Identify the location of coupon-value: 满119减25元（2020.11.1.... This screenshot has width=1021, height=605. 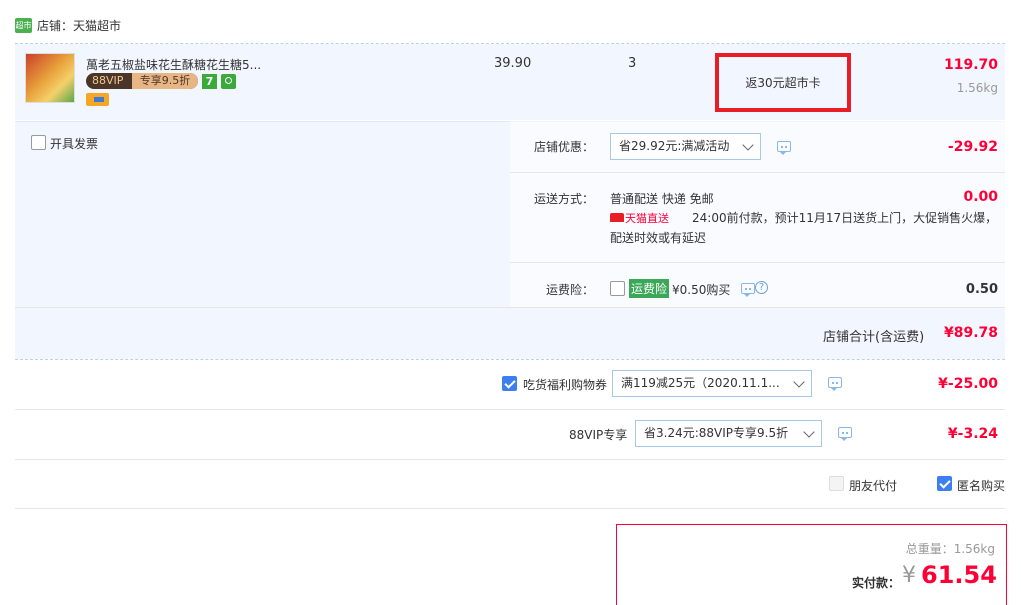
(700, 383).